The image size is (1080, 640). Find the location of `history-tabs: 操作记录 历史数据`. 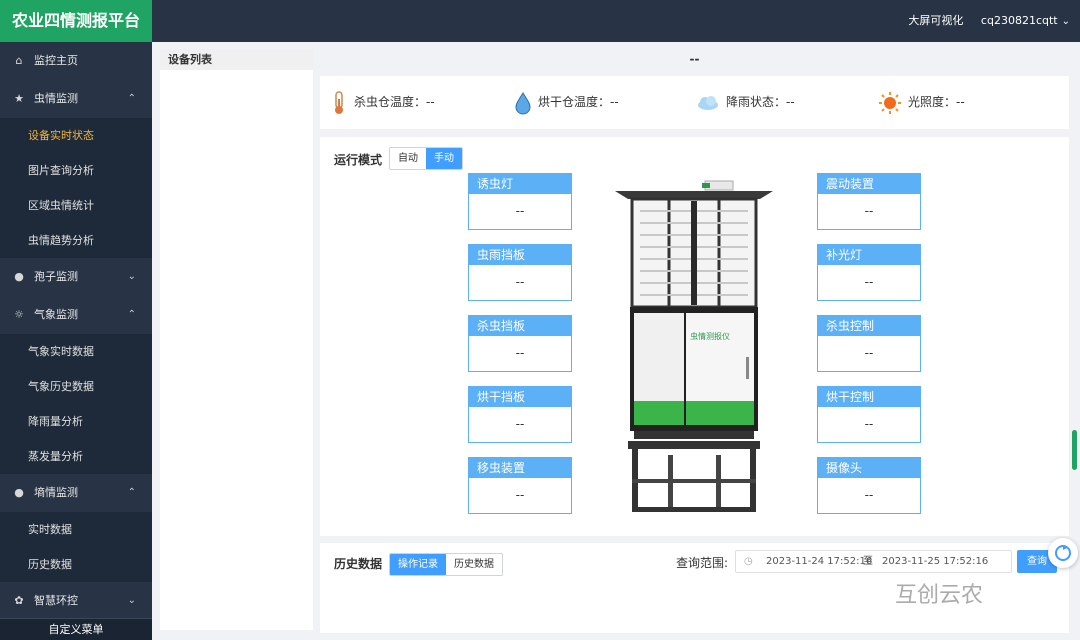

history-tabs: 操作记录 历史数据 is located at coordinates (446, 564).